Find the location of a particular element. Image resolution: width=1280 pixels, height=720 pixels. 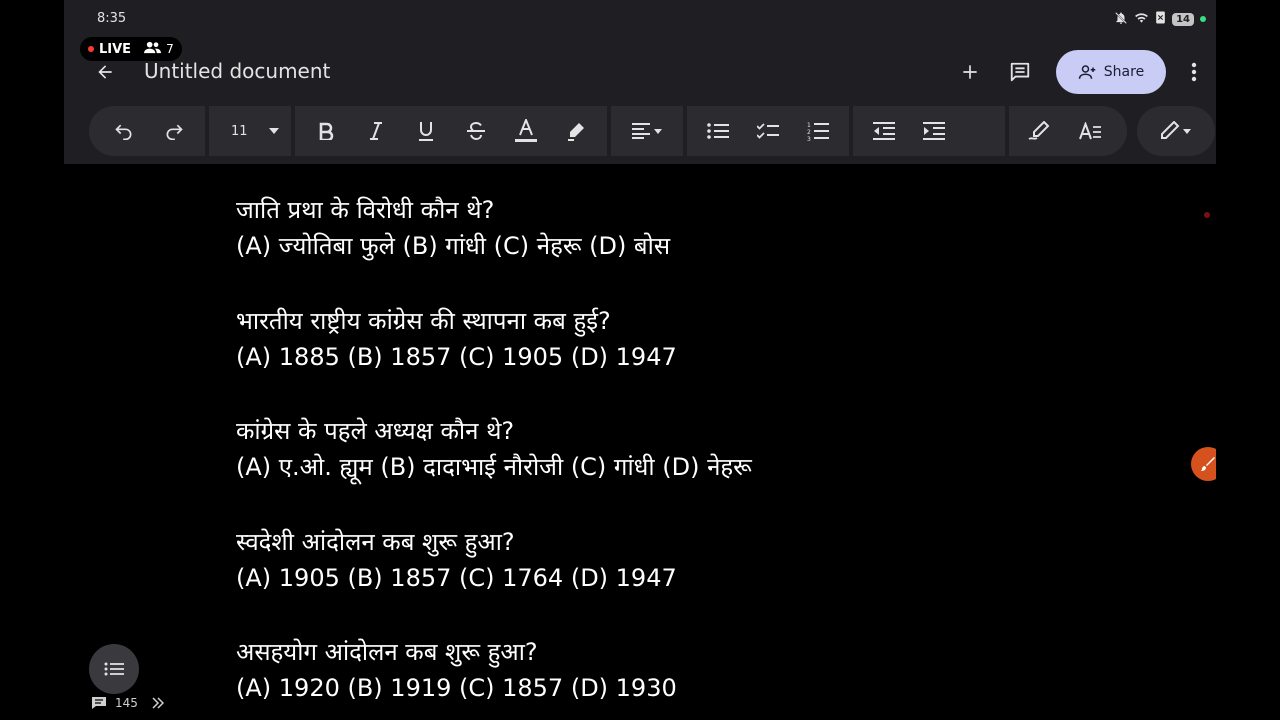

highlighter-icon is located at coordinates (576, 132).